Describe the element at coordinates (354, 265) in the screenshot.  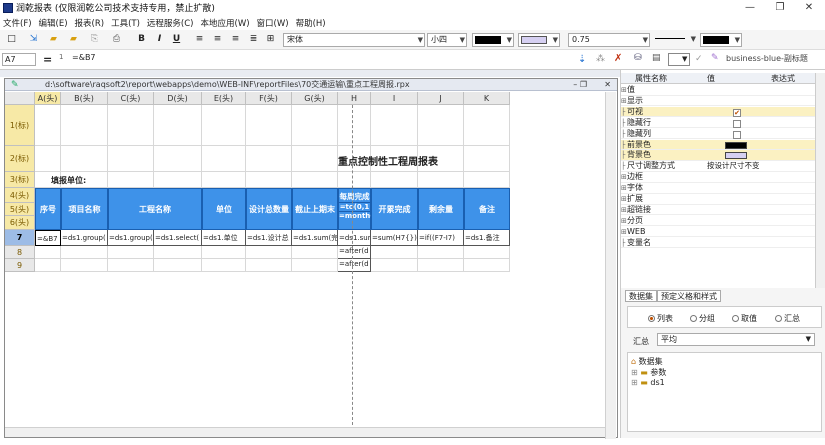
I see `formula-cell: =after(d` at that location.